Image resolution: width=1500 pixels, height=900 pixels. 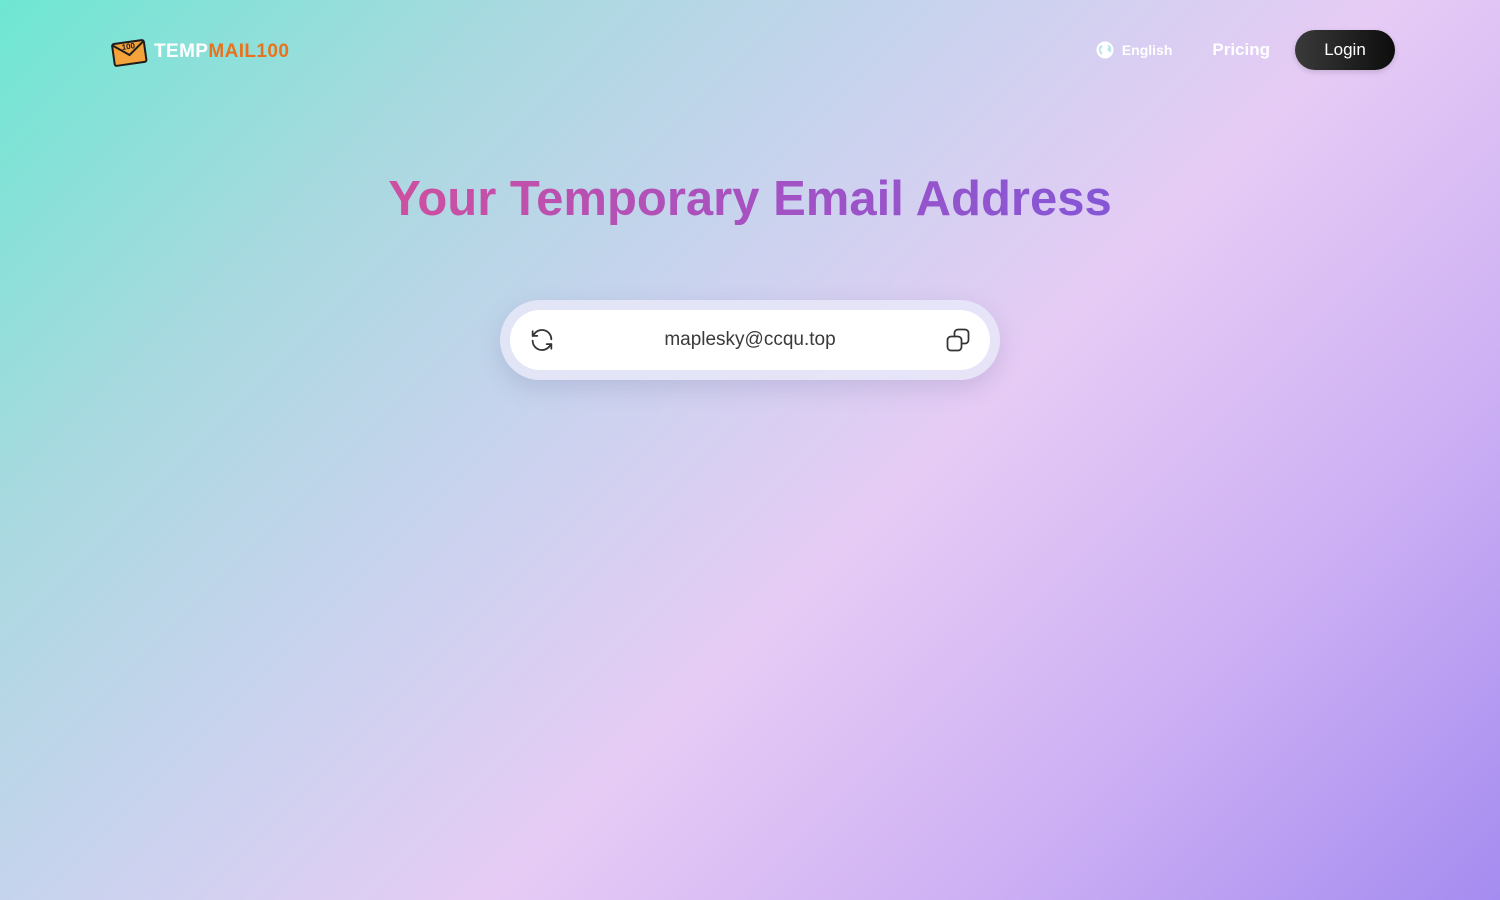 I want to click on top-nav: English Pricing Login, so click(x=1245, y=50).